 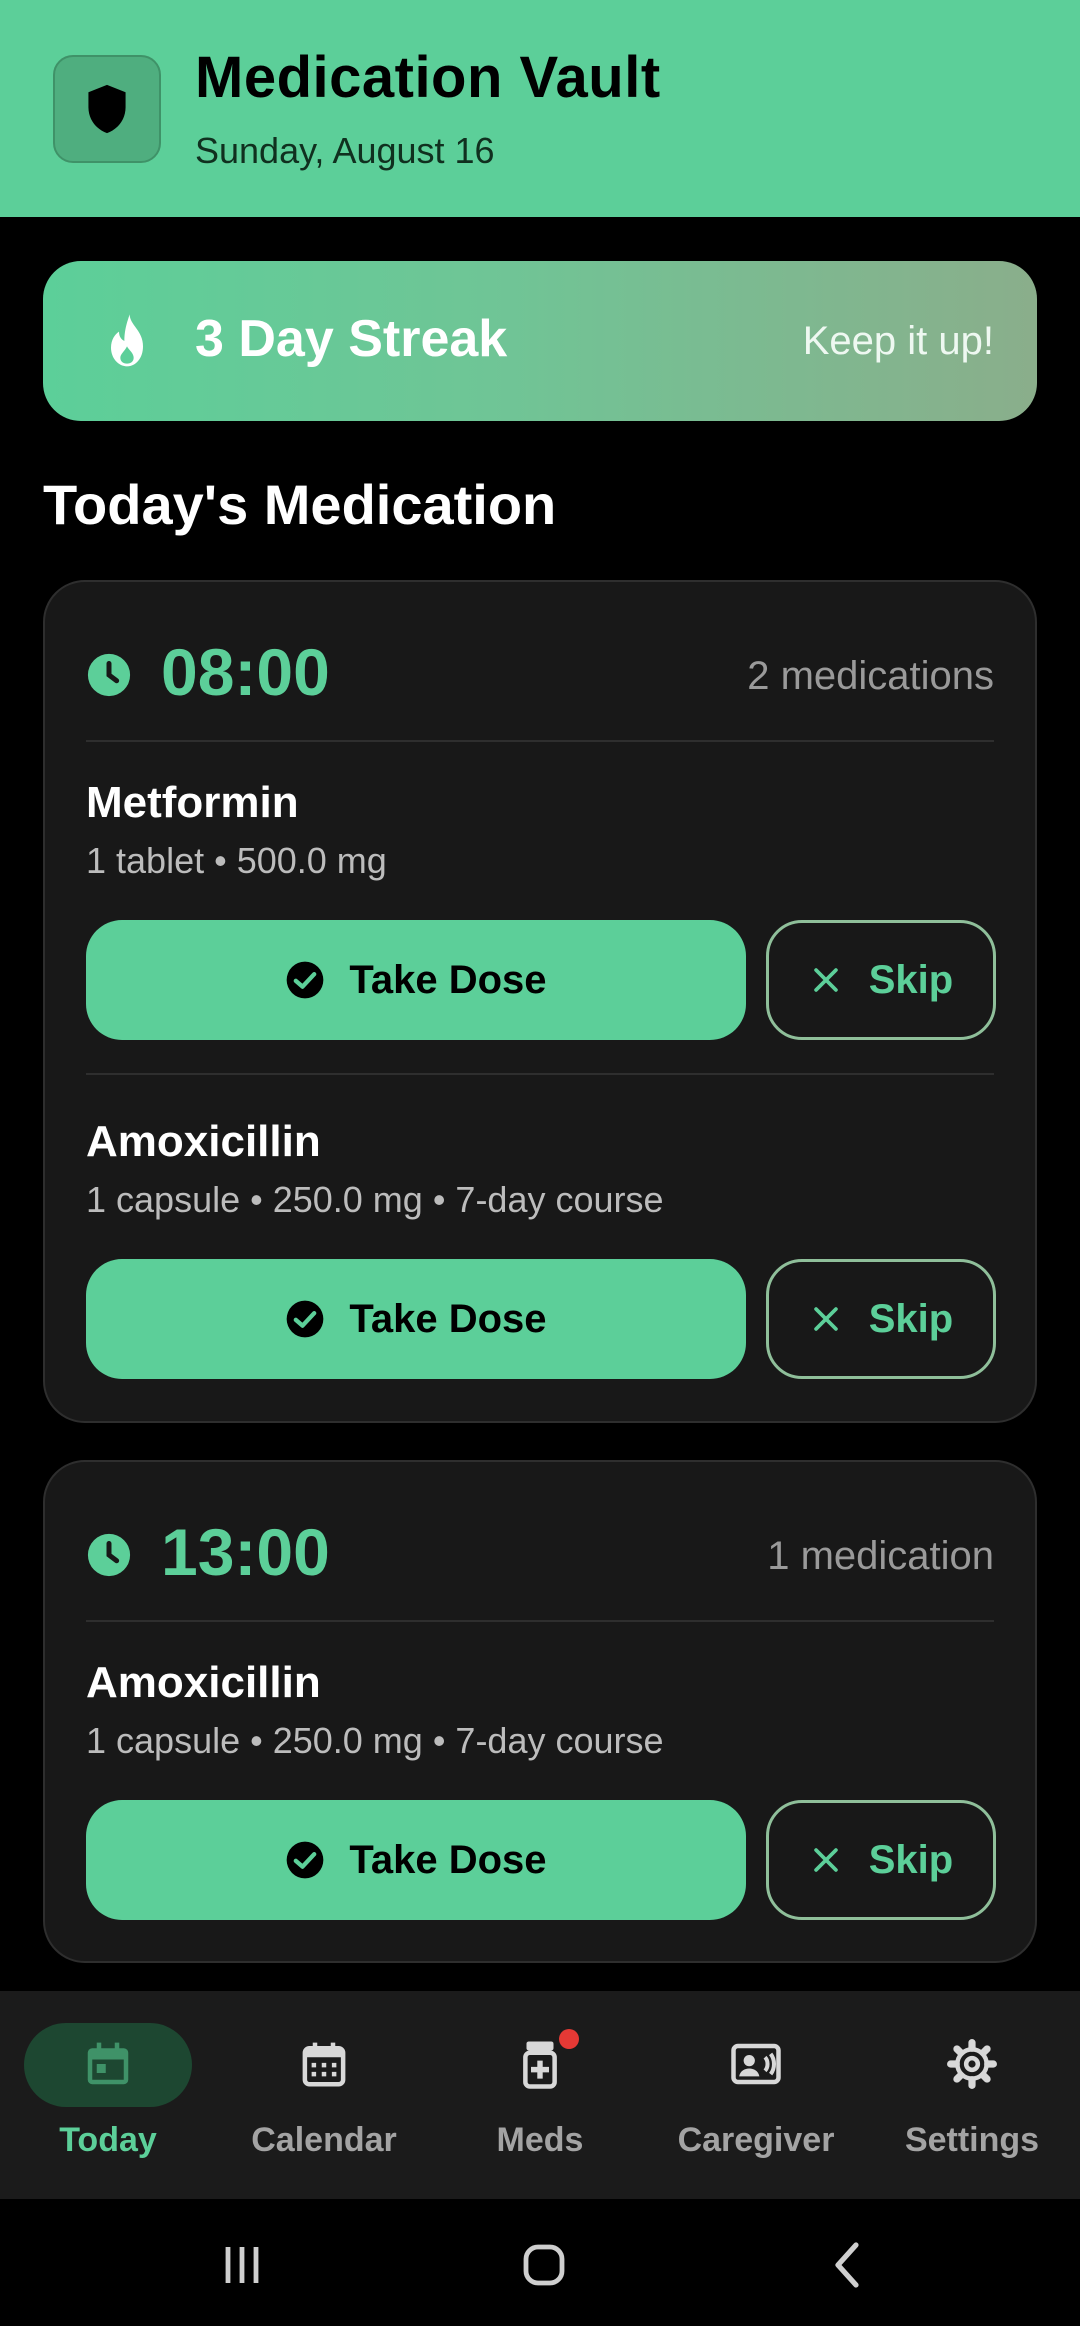 What do you see at coordinates (345, 150) in the screenshot?
I see `current-date: Sunday, August 16` at bounding box center [345, 150].